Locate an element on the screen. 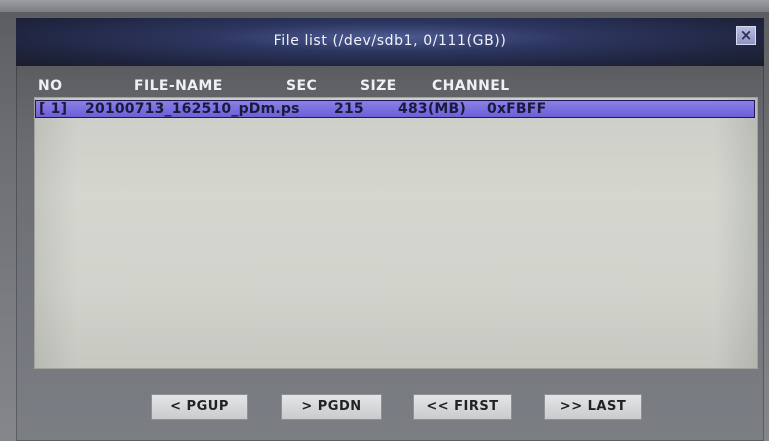 This screenshot has height=441, width=769. window-title: File list (/dev/sdb1, 0/111(GB)) is located at coordinates (390, 41).